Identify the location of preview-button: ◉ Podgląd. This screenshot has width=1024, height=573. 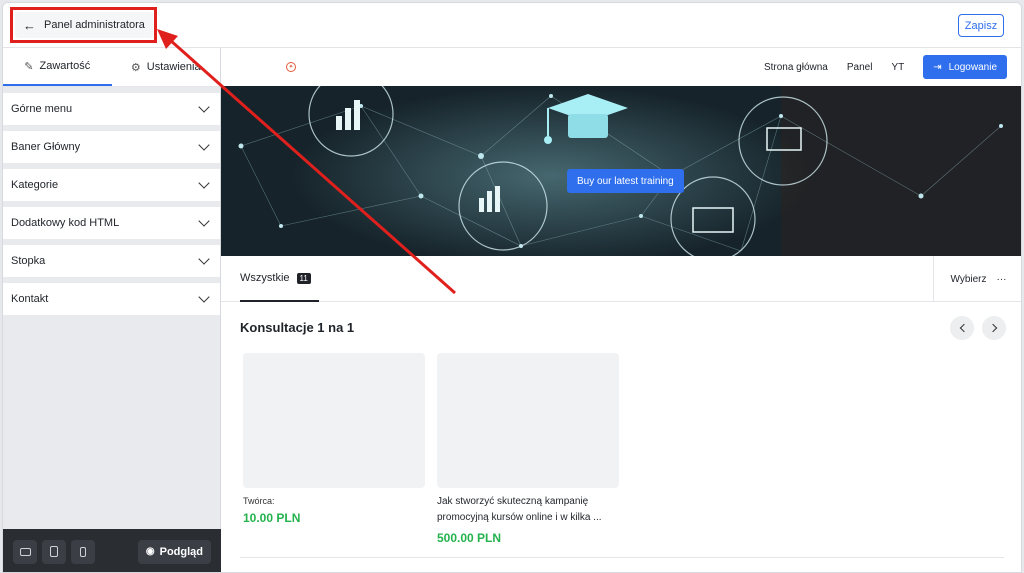
(174, 551).